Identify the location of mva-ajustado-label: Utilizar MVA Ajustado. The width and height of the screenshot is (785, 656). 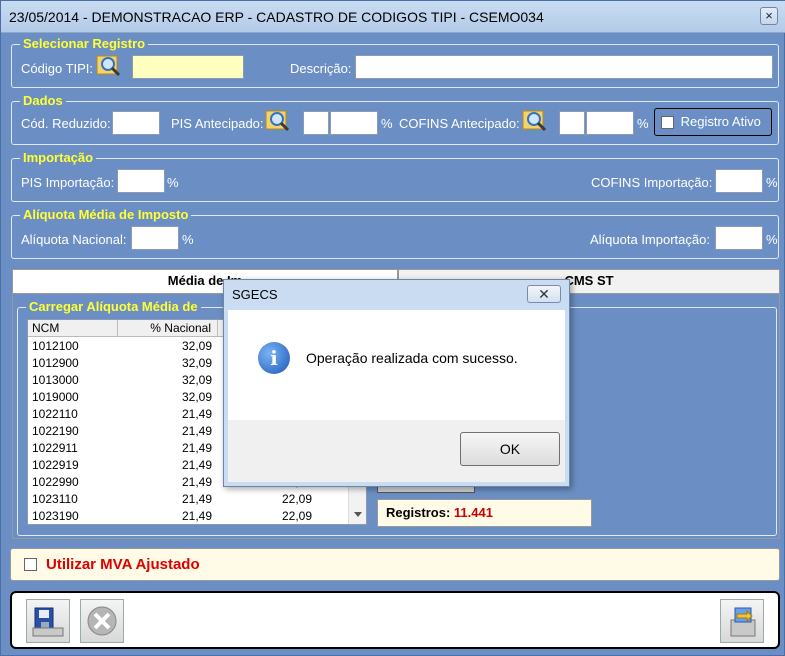
(123, 564).